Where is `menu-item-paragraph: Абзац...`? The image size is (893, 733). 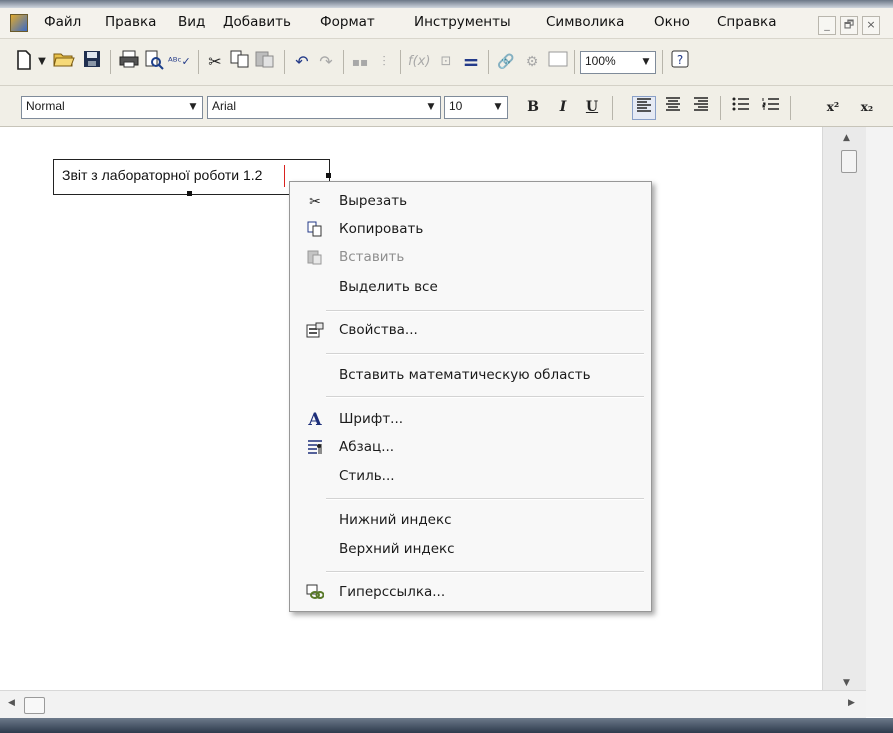
menu-item-paragraph: Абзац... is located at coordinates (470, 448).